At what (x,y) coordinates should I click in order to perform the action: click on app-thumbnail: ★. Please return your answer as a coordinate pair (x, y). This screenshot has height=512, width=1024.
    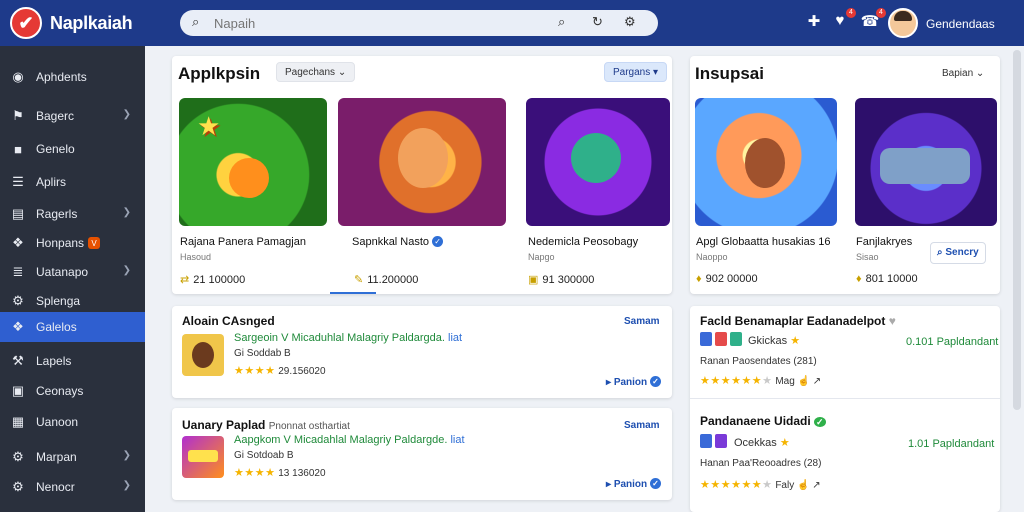
    Looking at the image, I should click on (253, 162).